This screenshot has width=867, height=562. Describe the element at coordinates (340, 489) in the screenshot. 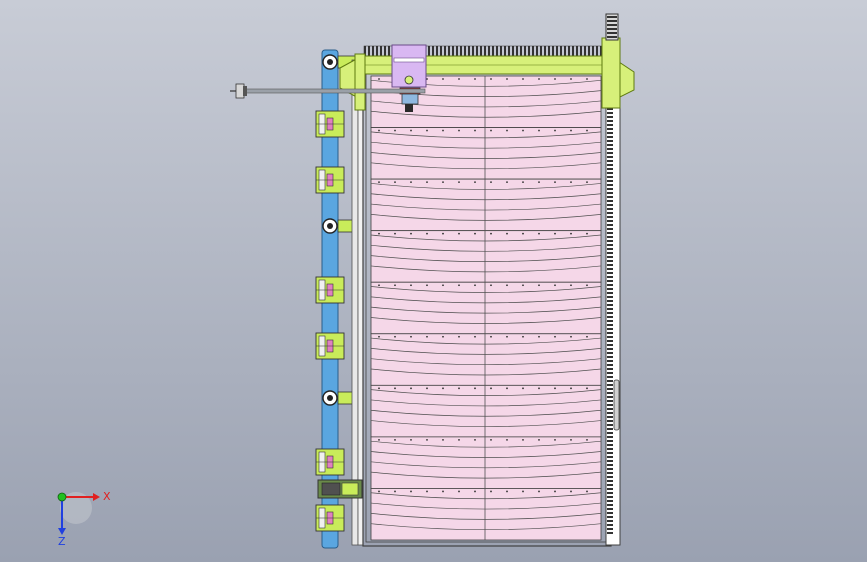

I see `bottom-cylinder` at that location.